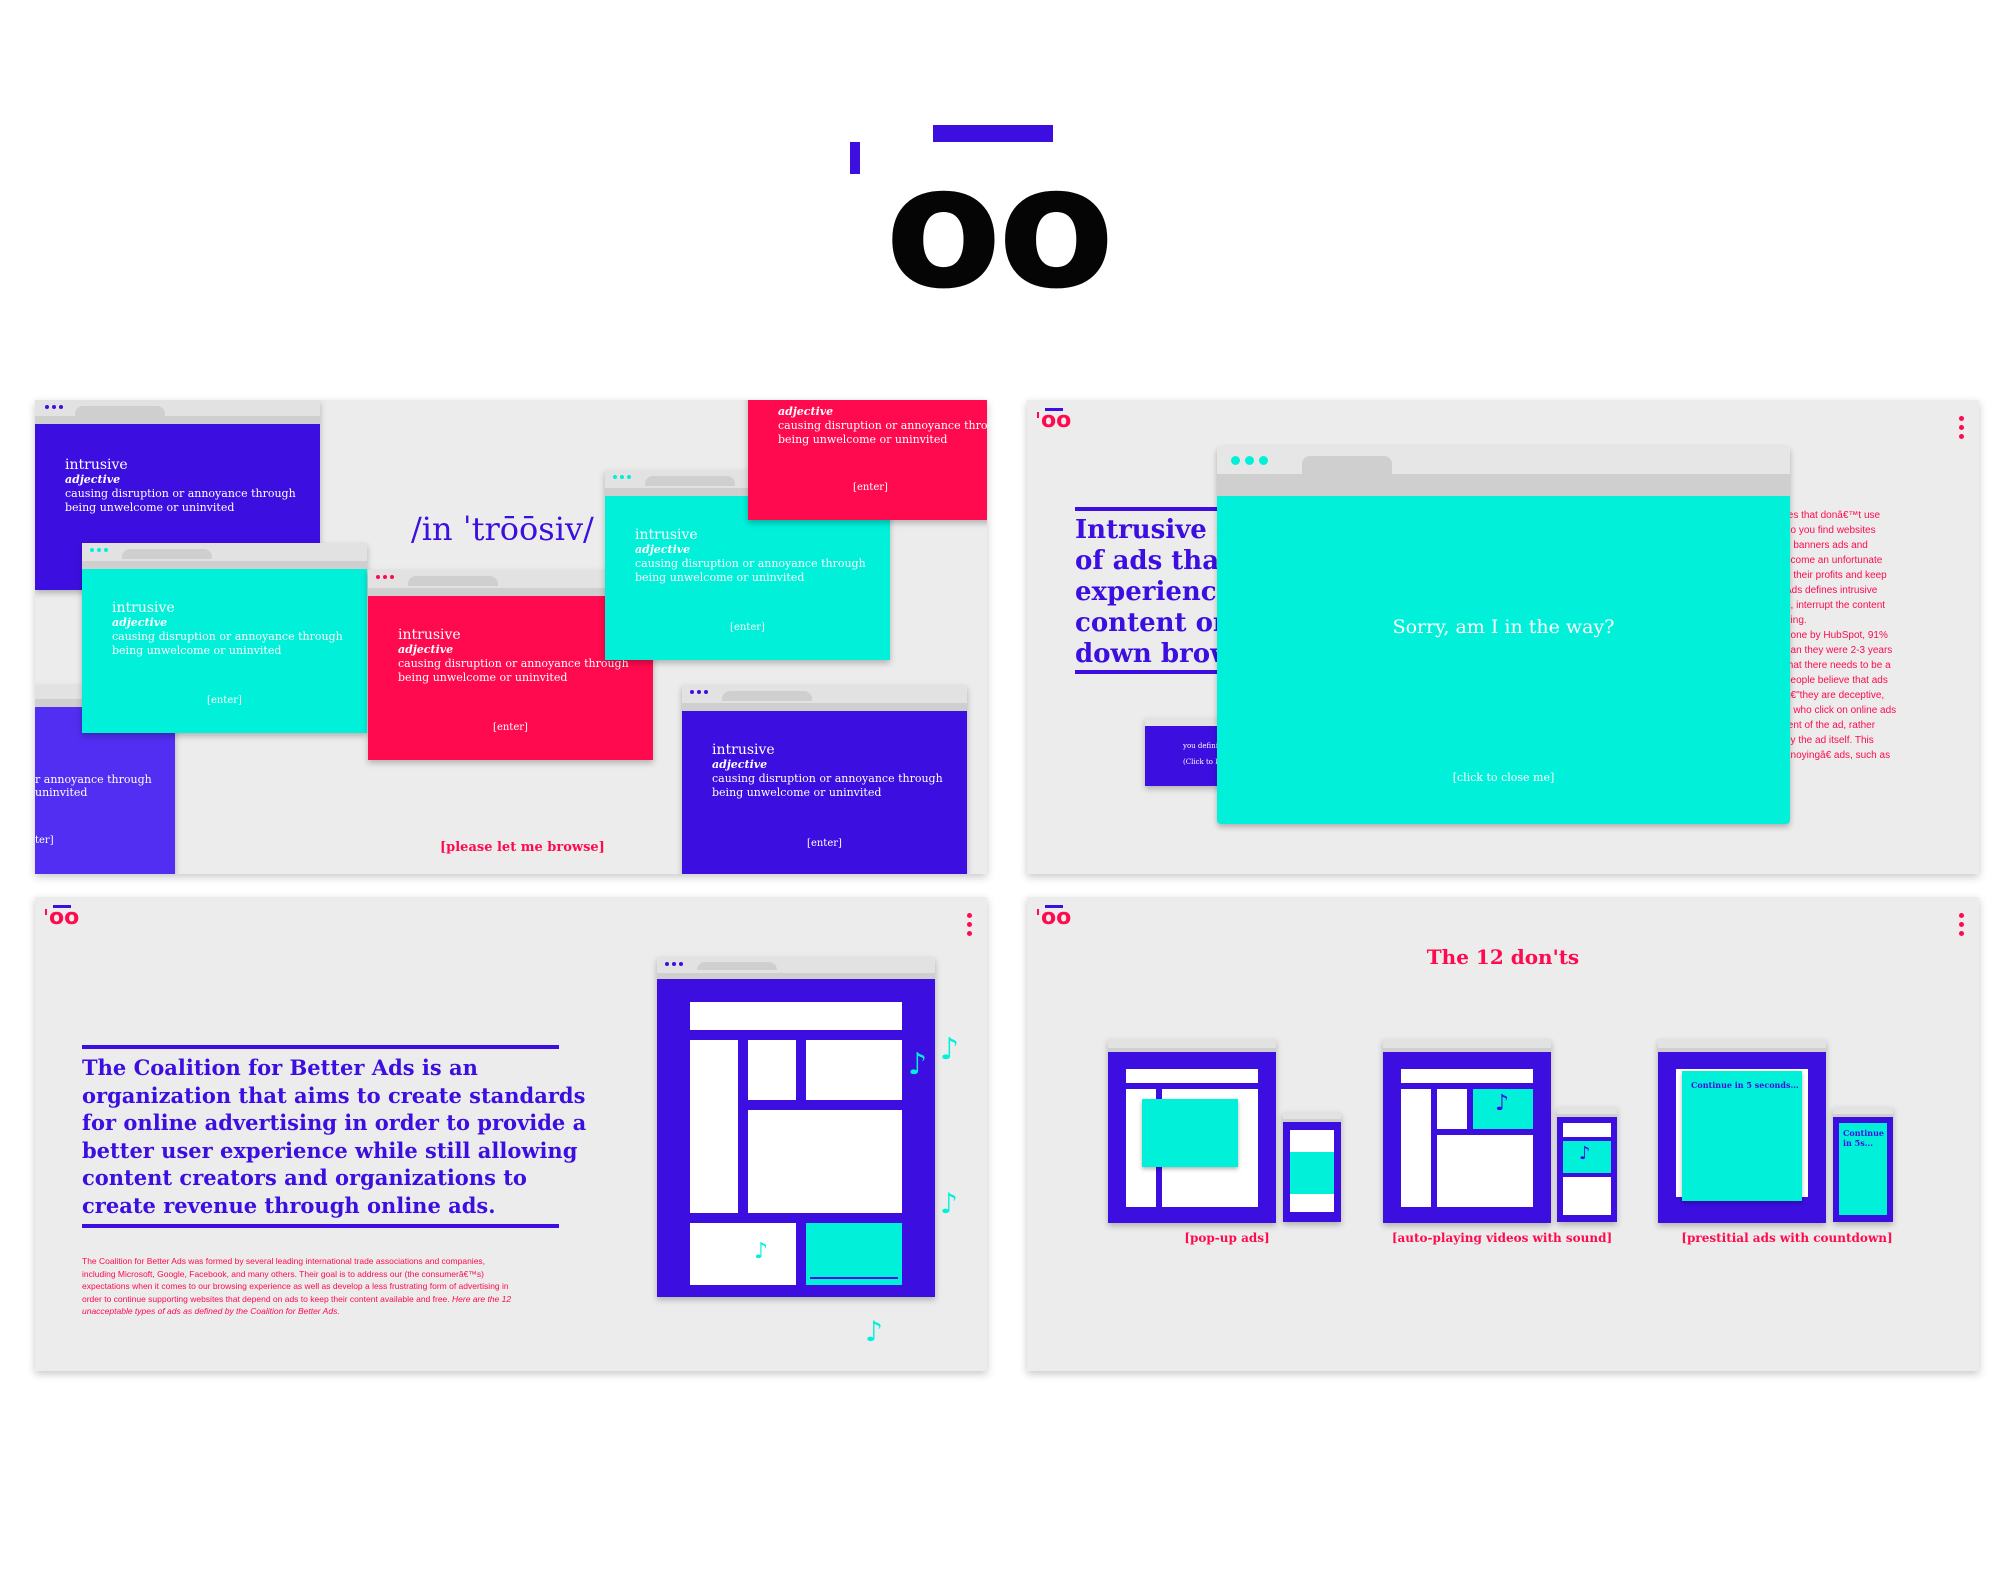 This screenshot has height=1574, width=2000. Describe the element at coordinates (1502, 1238) in the screenshot. I see `caption-autoplay-videos: [auto-playing videos with sound]` at that location.